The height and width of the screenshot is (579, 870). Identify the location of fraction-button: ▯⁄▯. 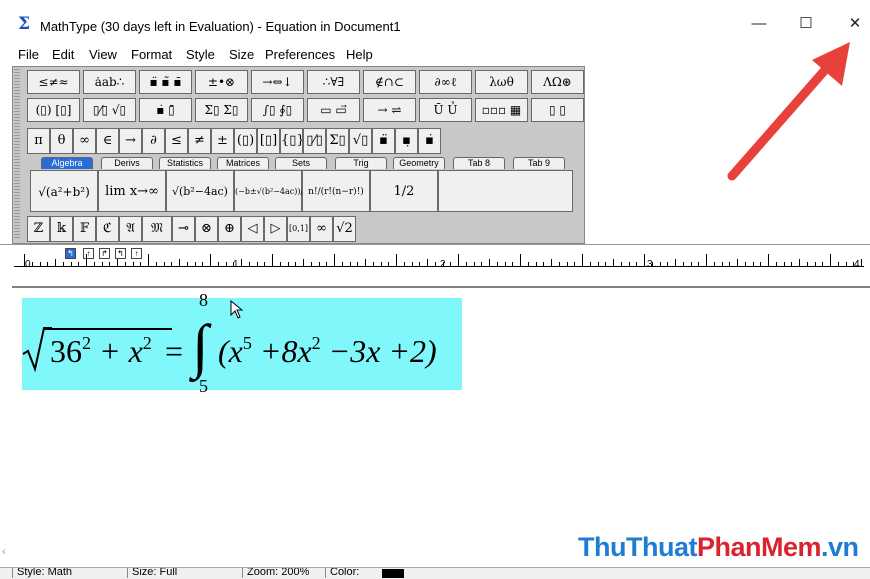
(314, 141).